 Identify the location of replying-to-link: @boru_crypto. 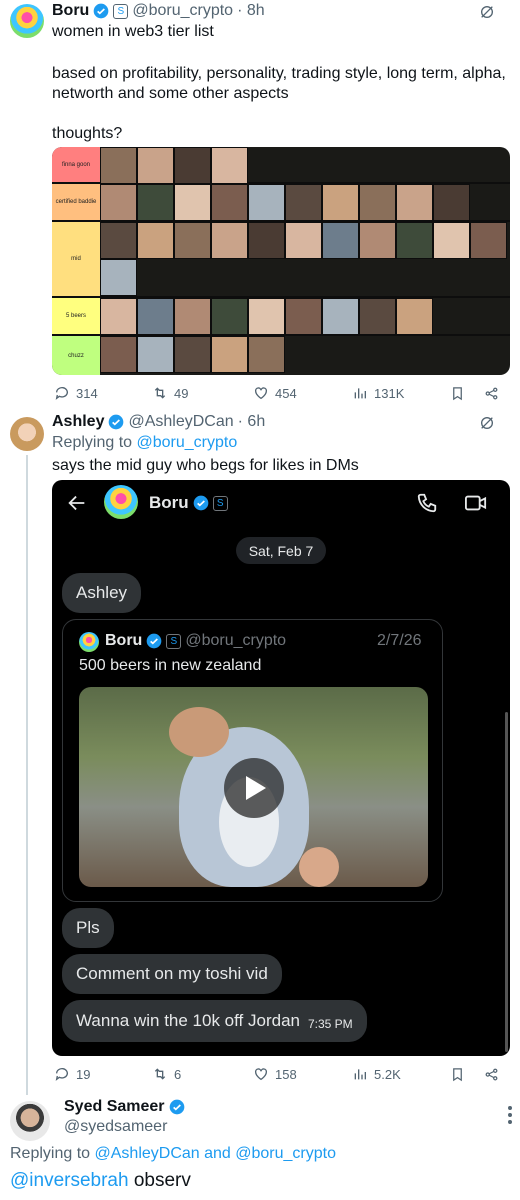
(187, 442).